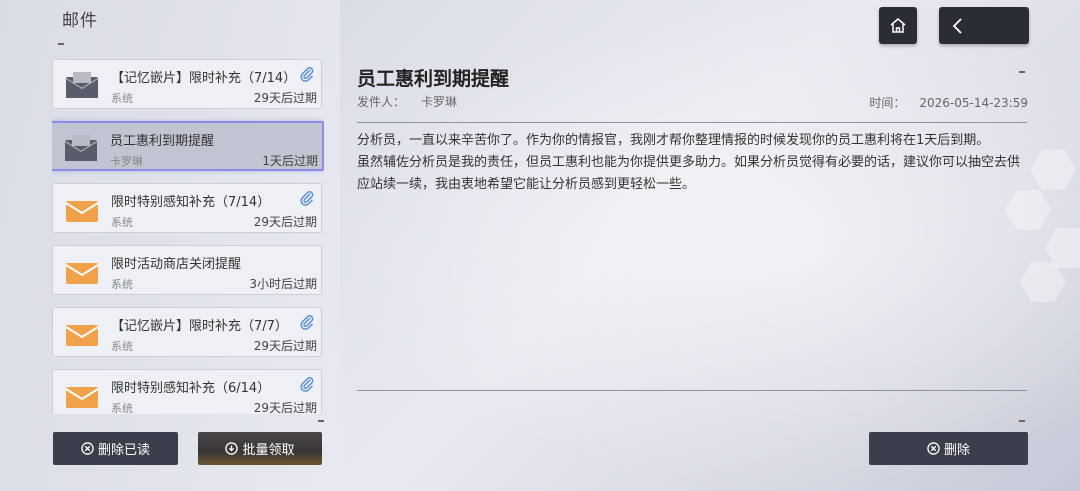  I want to click on home-button, so click(898, 25).